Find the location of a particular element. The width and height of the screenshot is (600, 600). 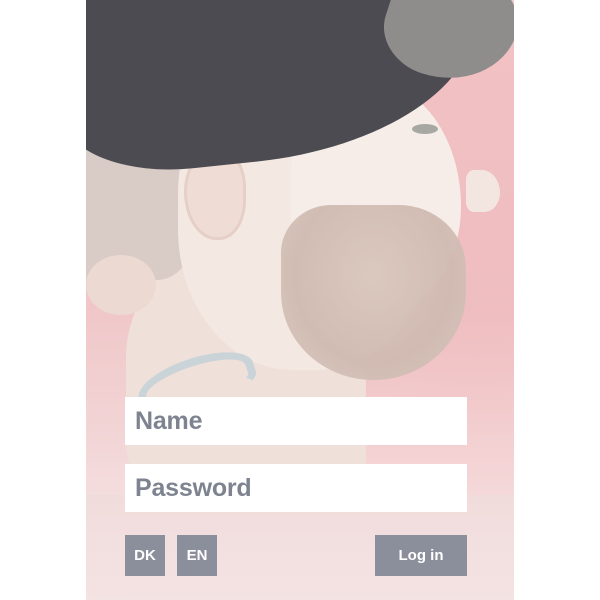

photo-eye is located at coordinates (425, 129).